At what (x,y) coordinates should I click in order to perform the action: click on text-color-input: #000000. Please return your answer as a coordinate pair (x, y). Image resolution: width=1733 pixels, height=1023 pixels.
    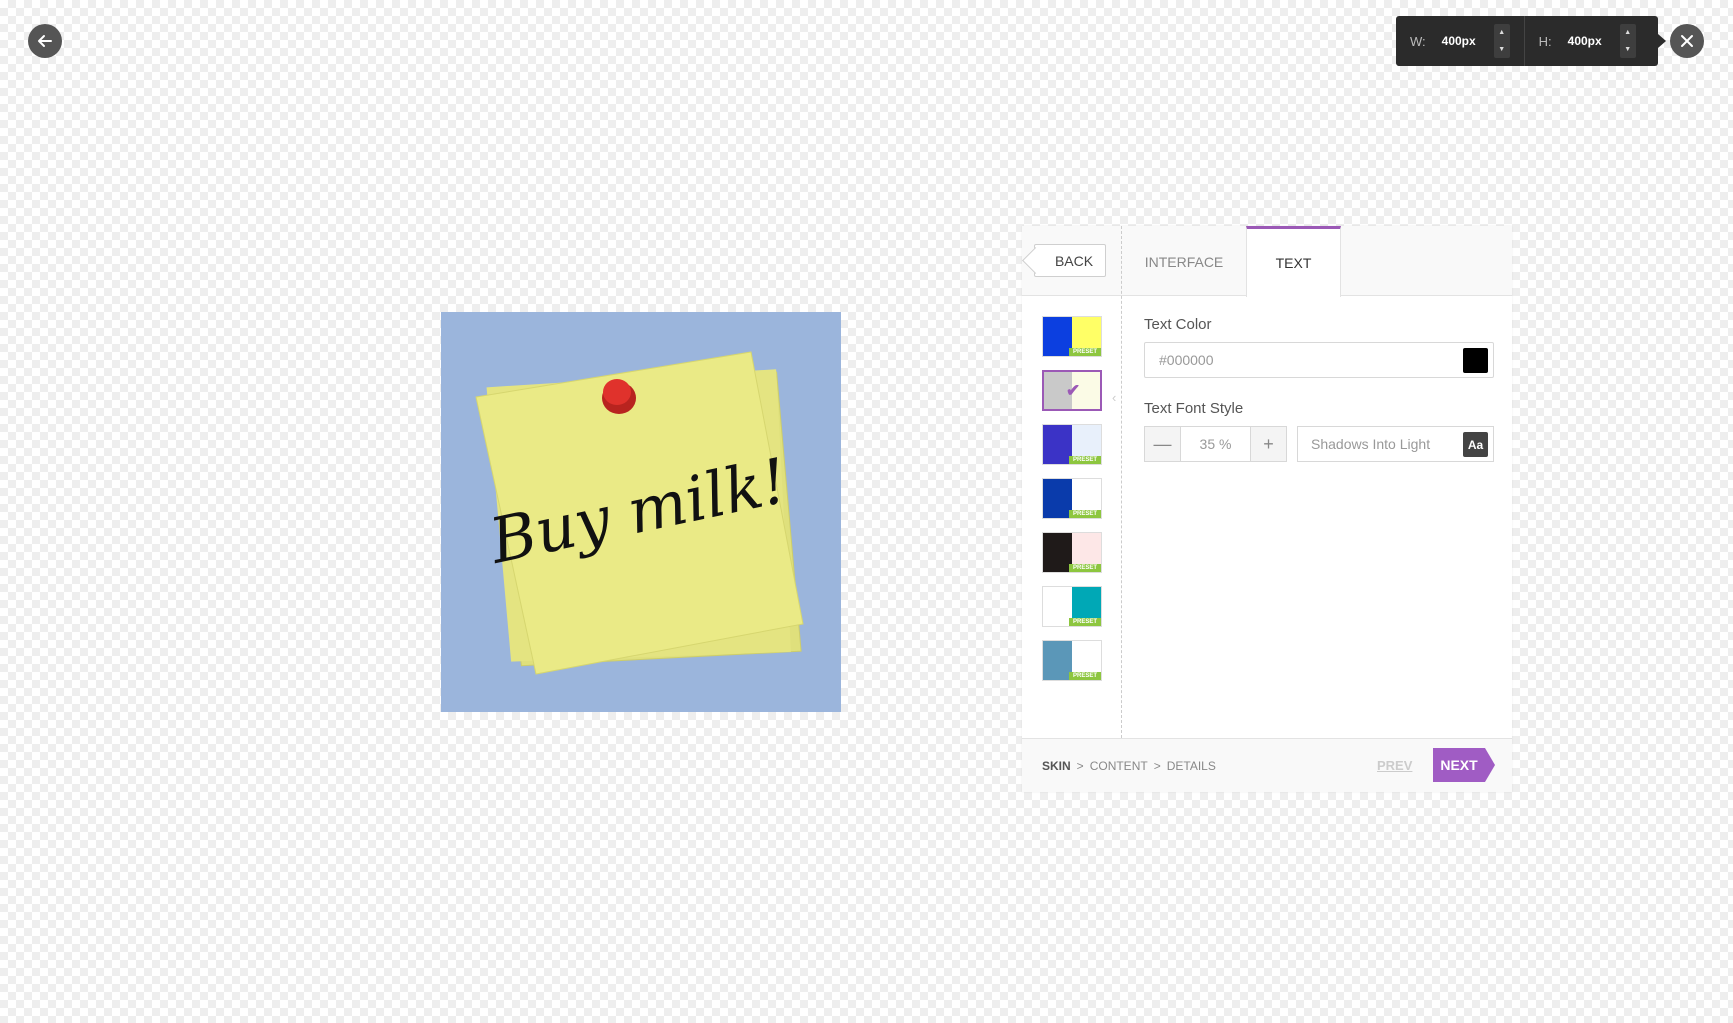
    Looking at the image, I should click on (1319, 360).